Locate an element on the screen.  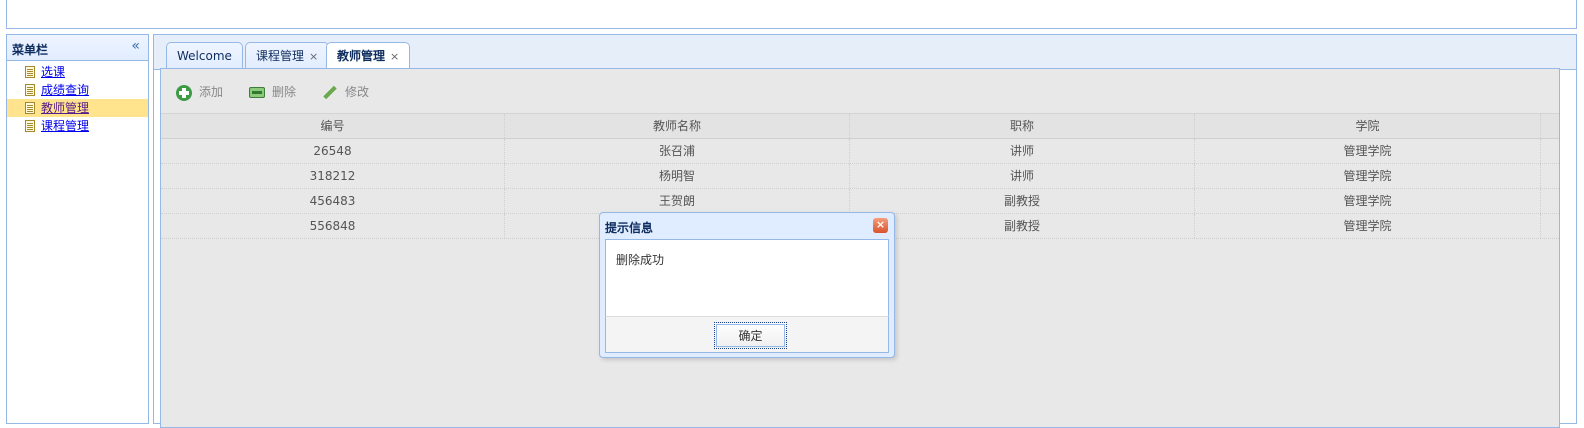
menu-title: 菜单栏 is located at coordinates (30, 50).